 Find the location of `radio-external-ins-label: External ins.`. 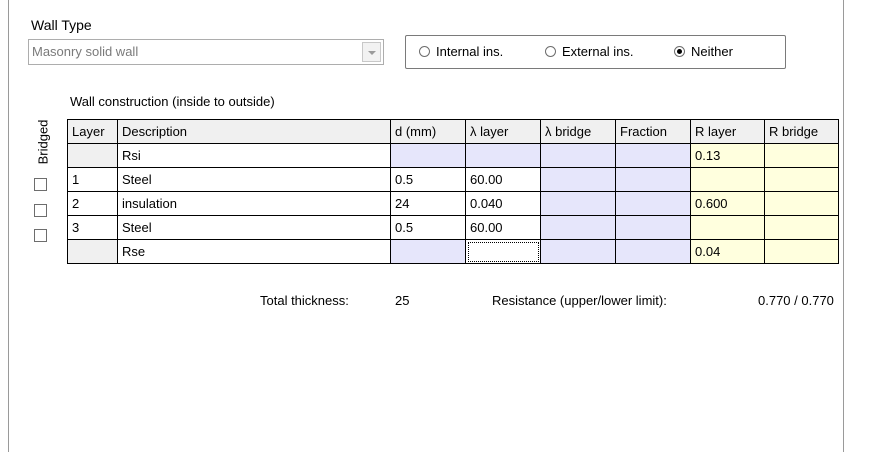

radio-external-ins-label: External ins. is located at coordinates (598, 51).